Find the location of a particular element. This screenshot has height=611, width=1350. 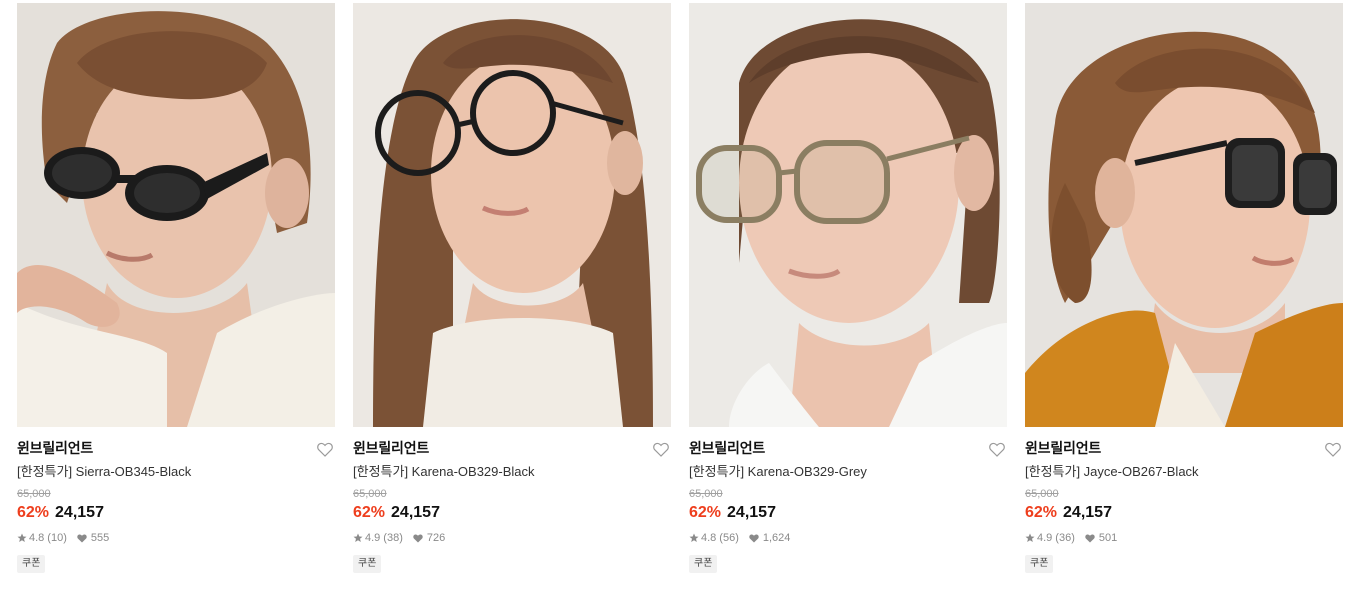

review-meta: 4.9 (36) 501 is located at coordinates (1184, 538).